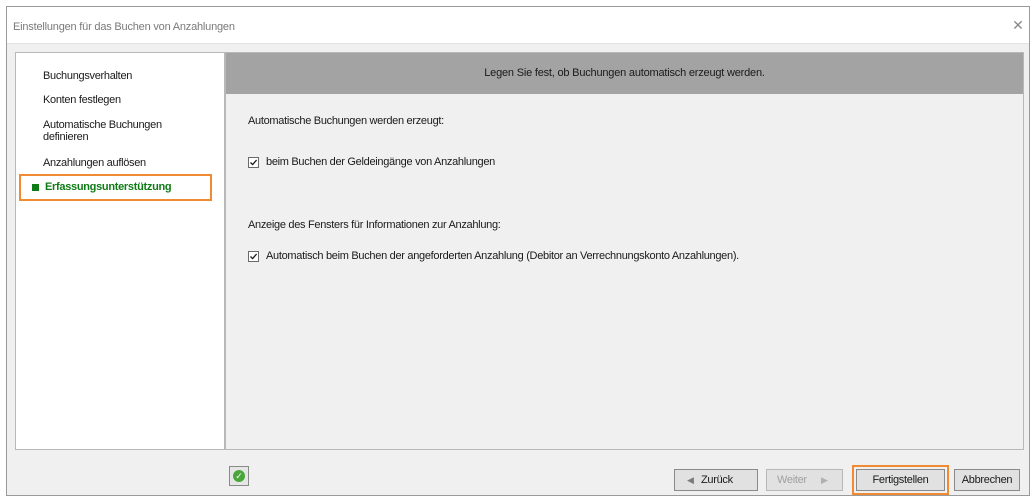 The width and height of the screenshot is (1033, 499). I want to click on cancel-button-label: Abbrechen, so click(987, 480).